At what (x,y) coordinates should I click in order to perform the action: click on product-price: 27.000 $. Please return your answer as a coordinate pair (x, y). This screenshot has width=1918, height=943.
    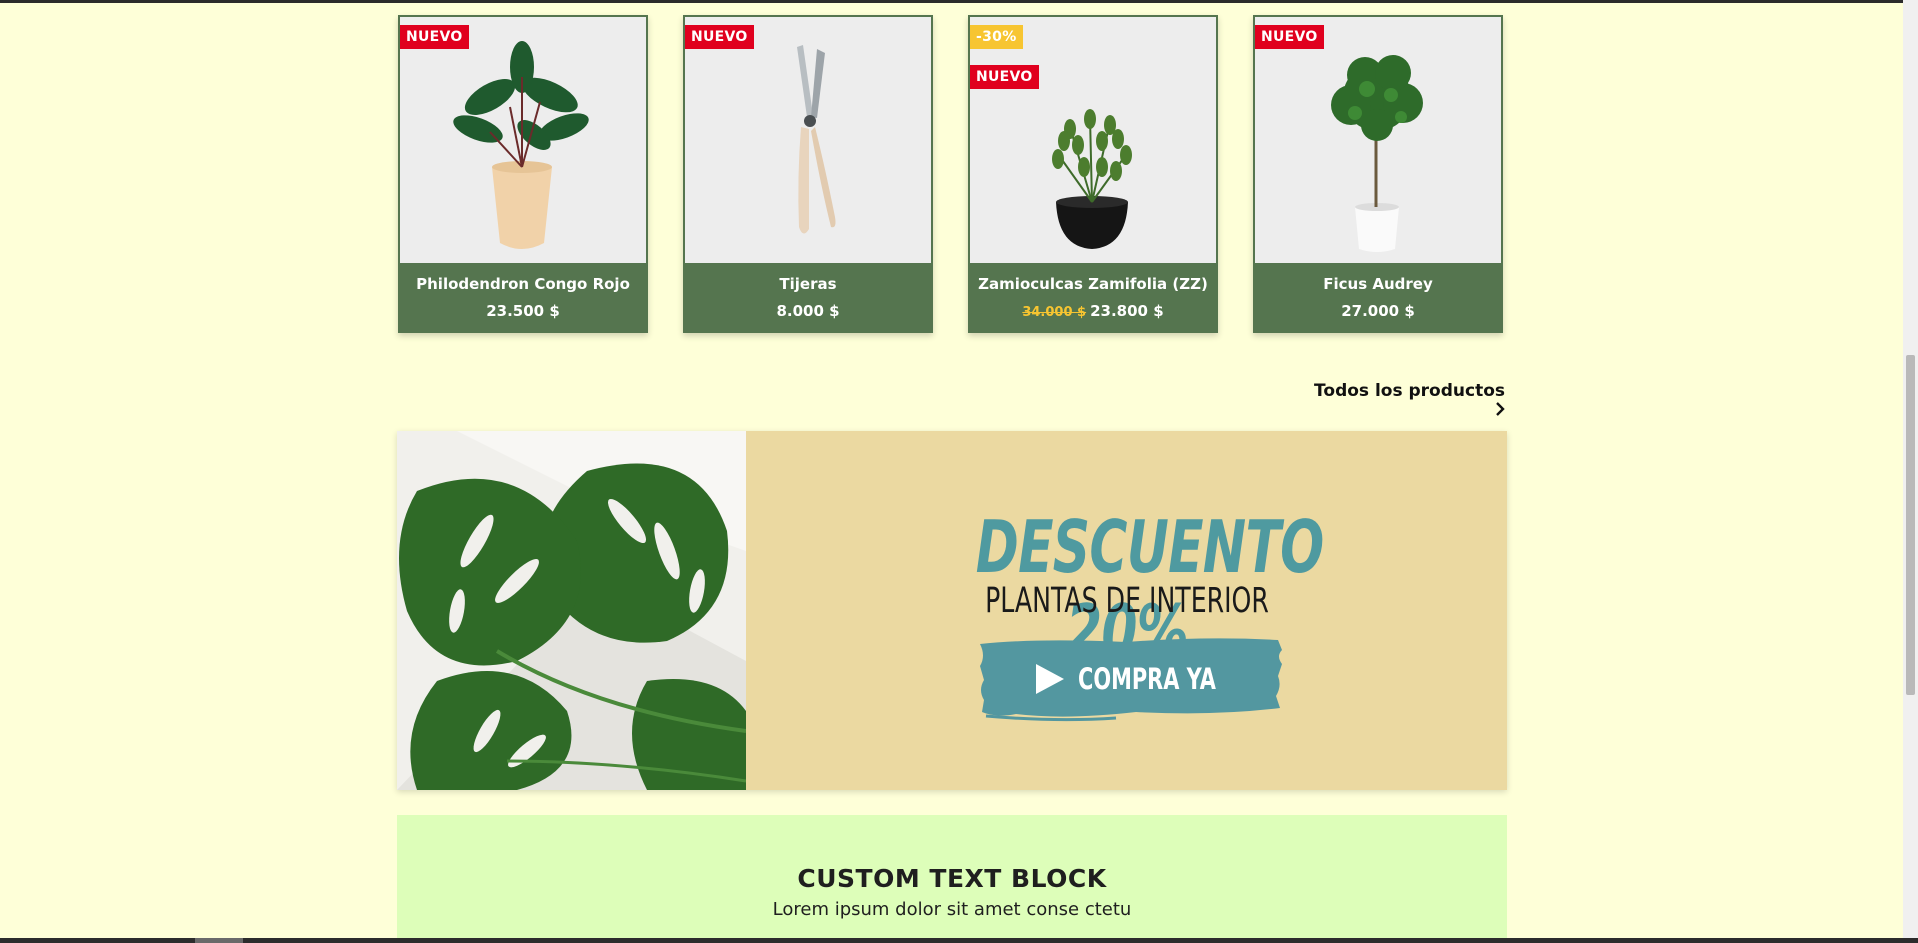
    Looking at the image, I should click on (1378, 311).